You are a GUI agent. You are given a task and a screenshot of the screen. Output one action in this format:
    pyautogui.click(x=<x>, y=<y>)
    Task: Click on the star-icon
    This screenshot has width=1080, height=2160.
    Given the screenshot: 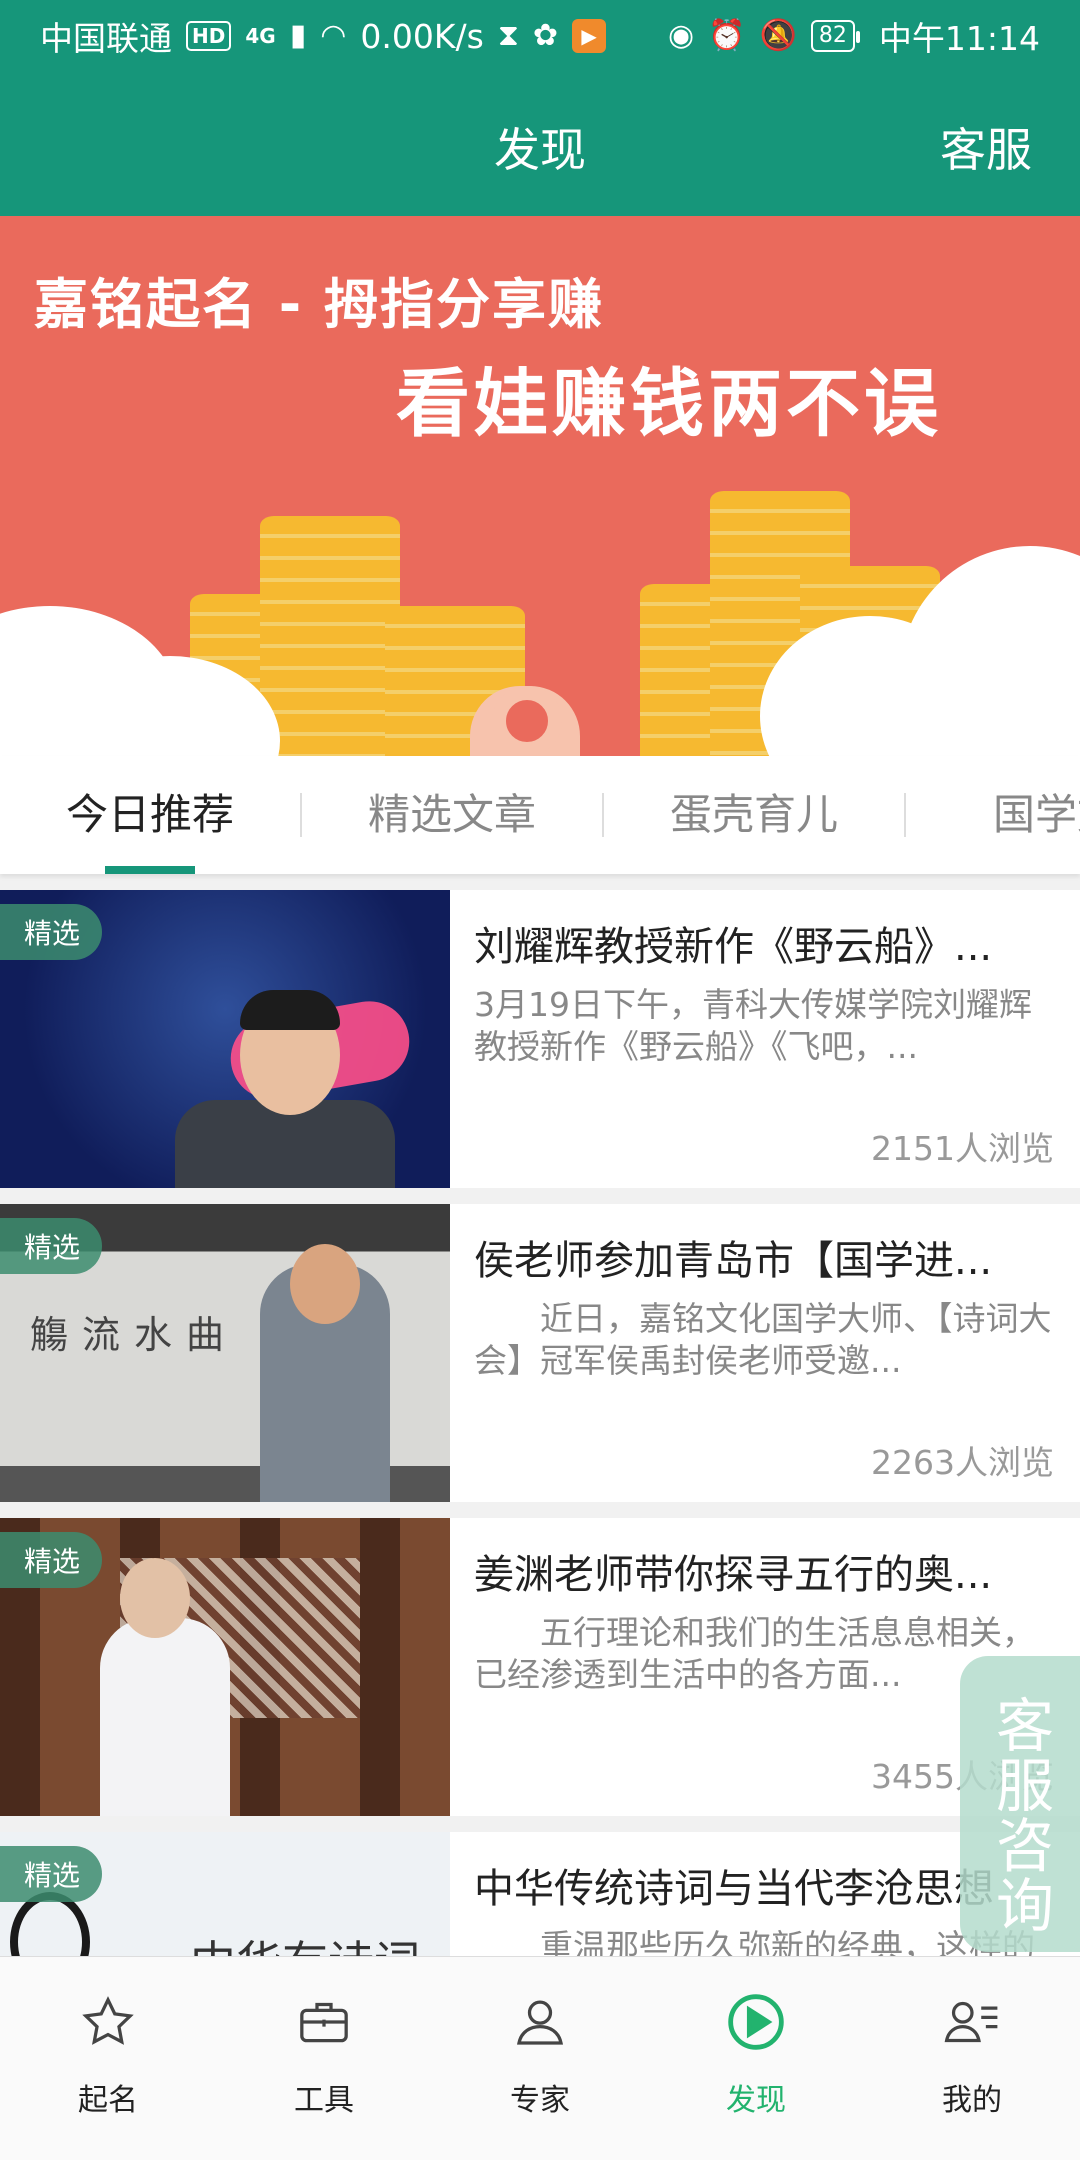 What is the action you would take?
    pyautogui.click(x=108, y=2022)
    